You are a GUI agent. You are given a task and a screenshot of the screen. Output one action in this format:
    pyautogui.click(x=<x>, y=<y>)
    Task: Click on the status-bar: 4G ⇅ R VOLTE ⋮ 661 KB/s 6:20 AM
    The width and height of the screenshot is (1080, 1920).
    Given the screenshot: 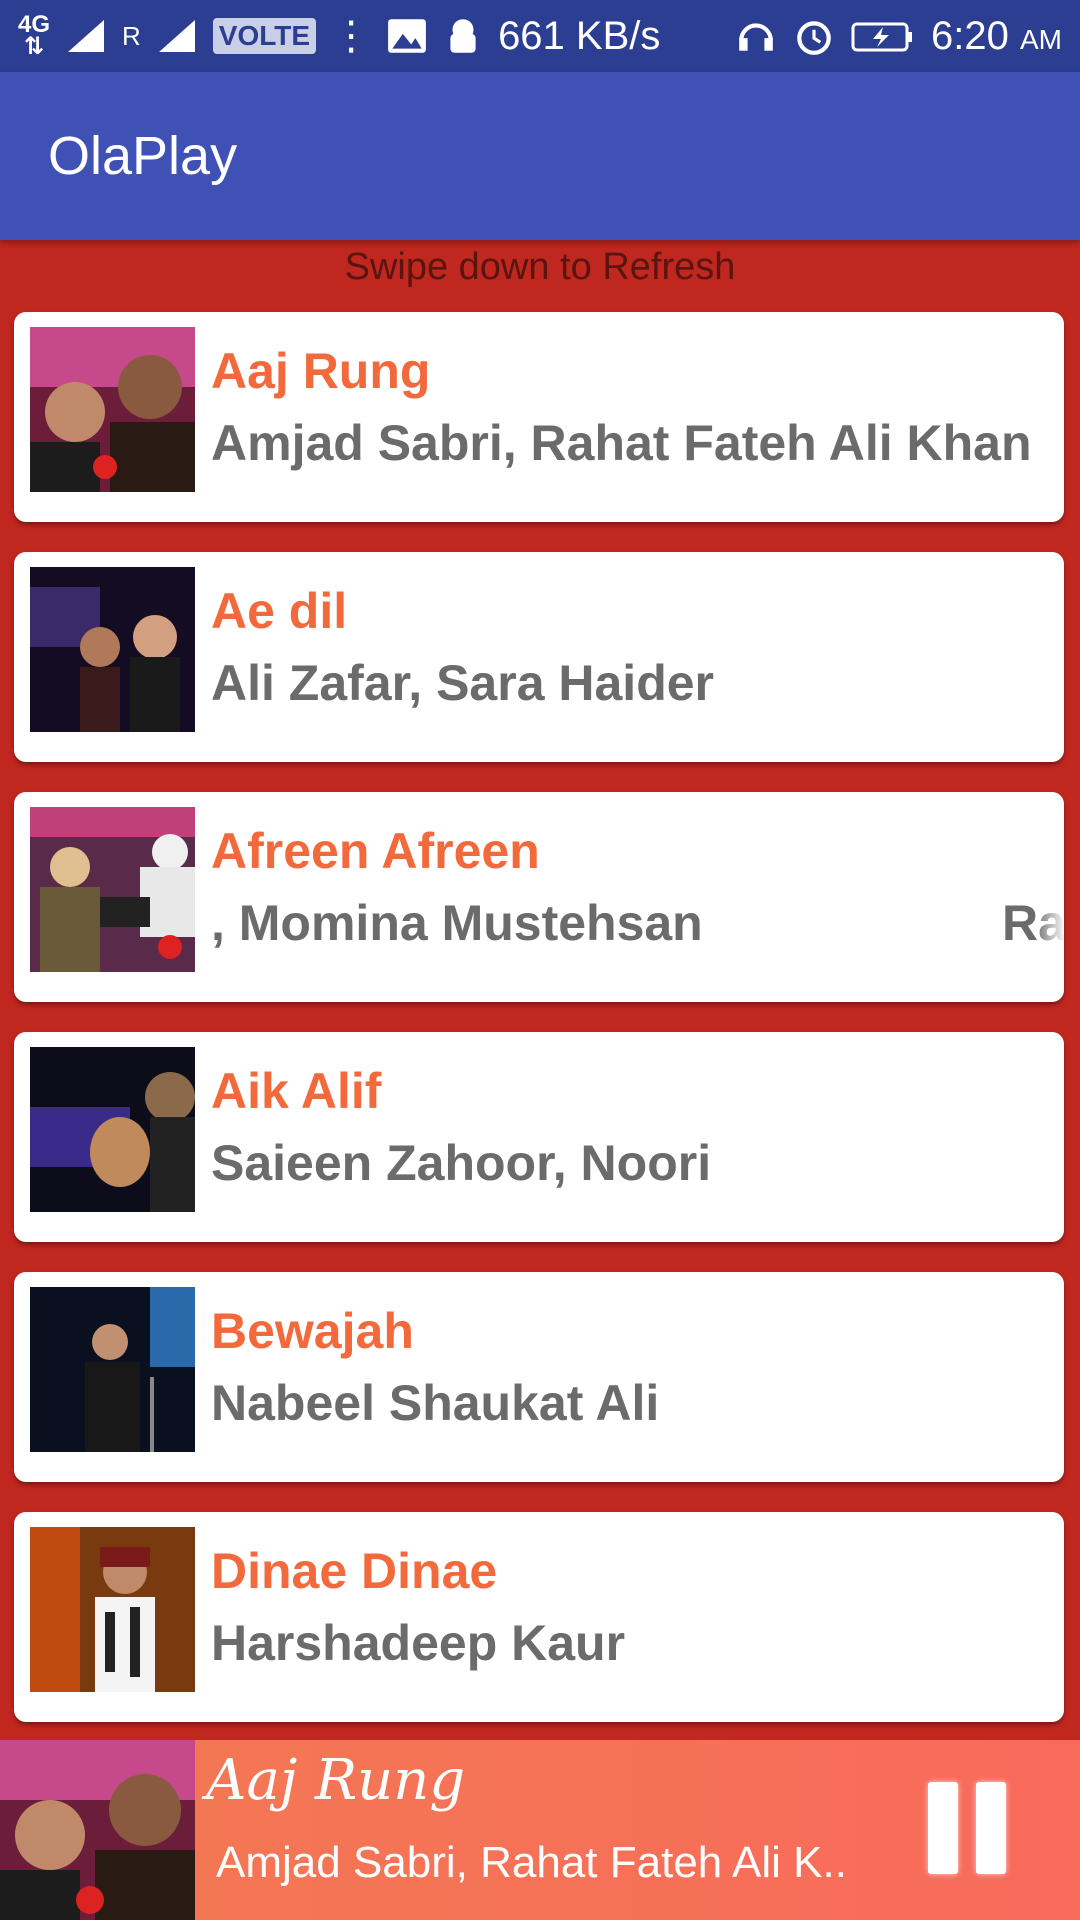 What is the action you would take?
    pyautogui.click(x=540, y=36)
    